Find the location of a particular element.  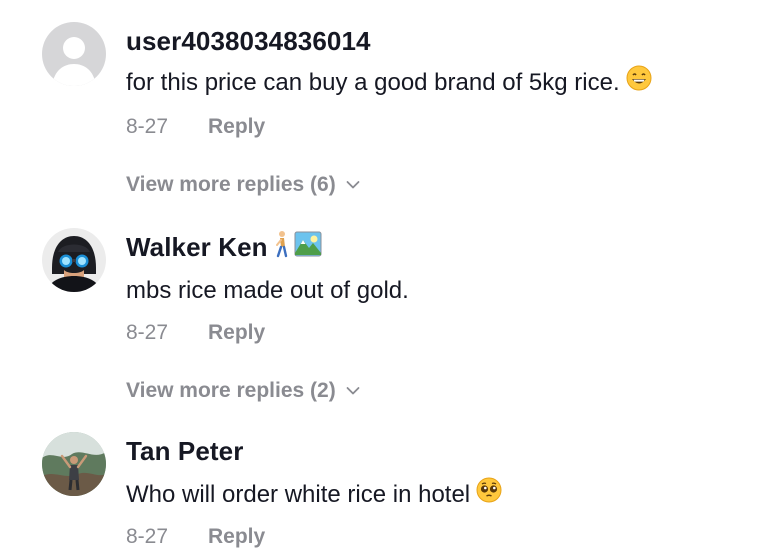

username-row: Walker Ken is located at coordinates (224, 247).